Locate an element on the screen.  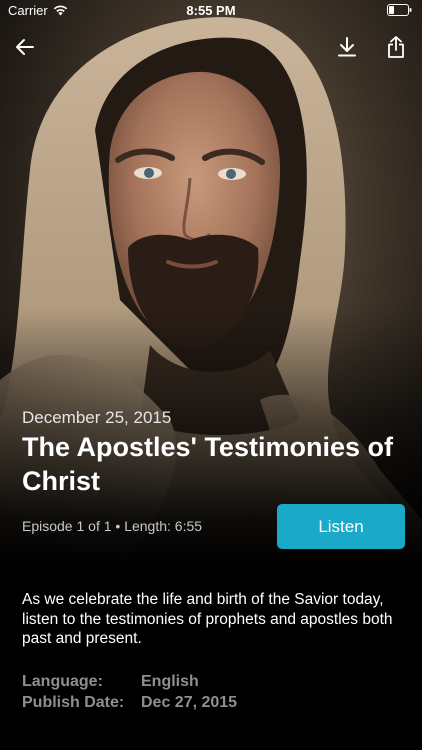
share-icon is located at coordinates (396, 47).